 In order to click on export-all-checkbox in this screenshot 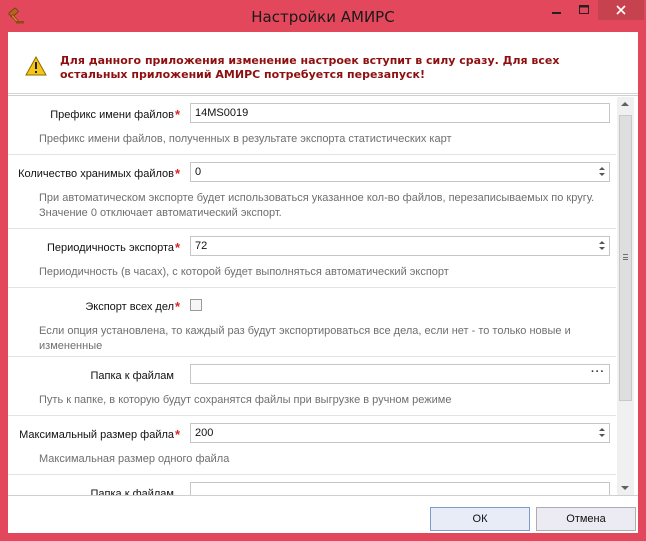, I will do `click(196, 305)`.